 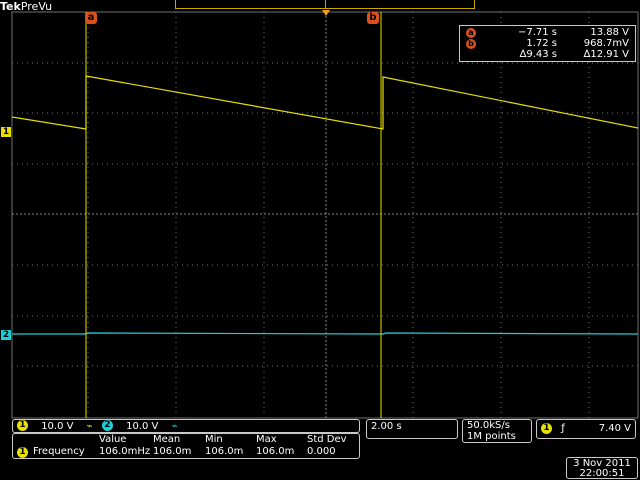 I want to click on cursor-a-badge: a, so click(x=471, y=33).